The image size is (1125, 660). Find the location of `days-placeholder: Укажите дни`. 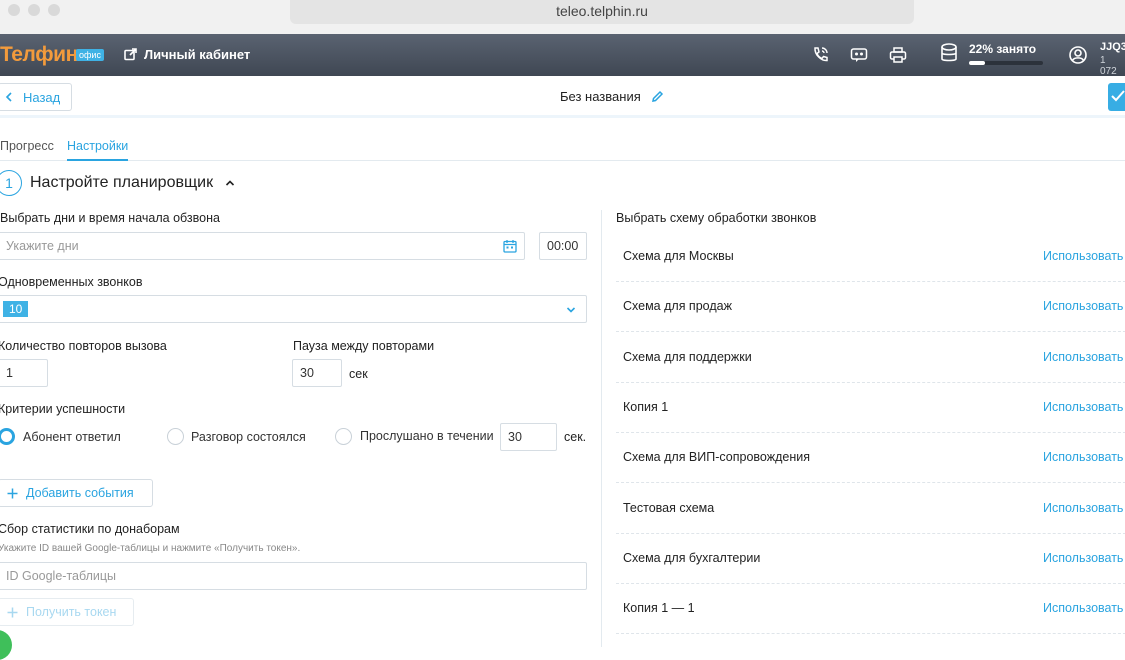

days-placeholder: Укажите дни is located at coordinates (42, 246).